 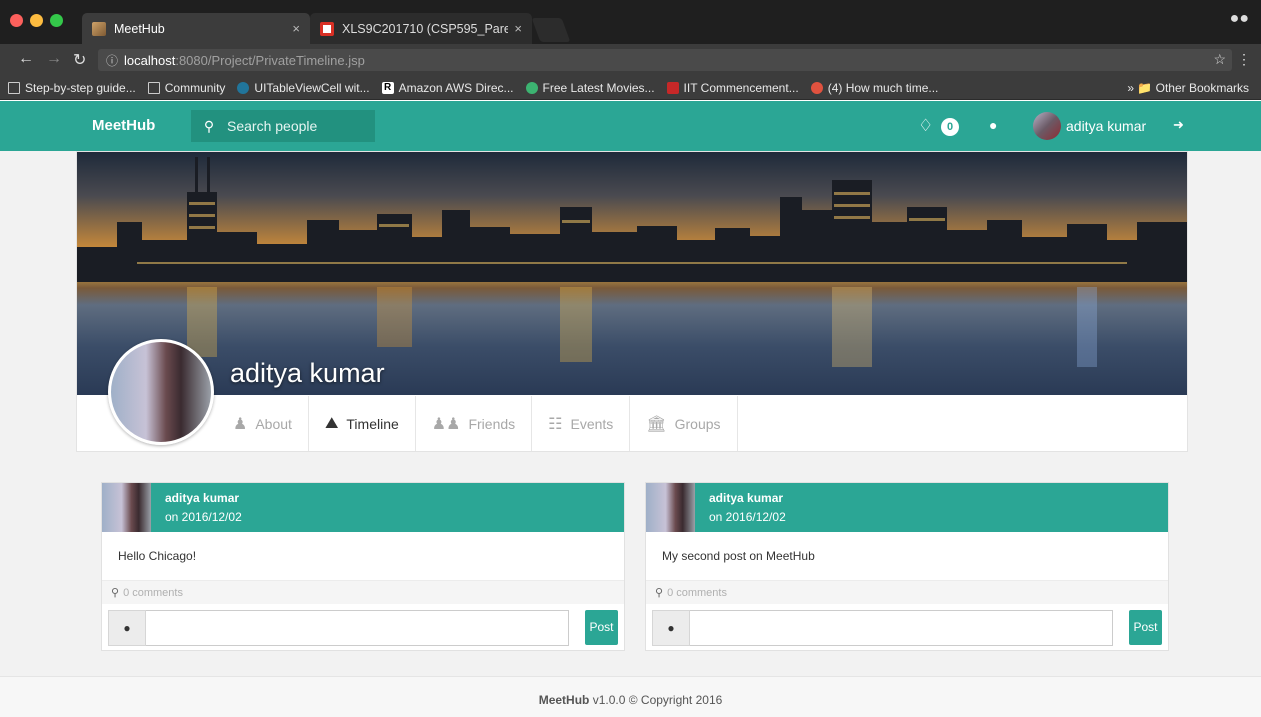 What do you see at coordinates (446, 424) in the screenshot?
I see `friends-icon: ♟♟` at bounding box center [446, 424].